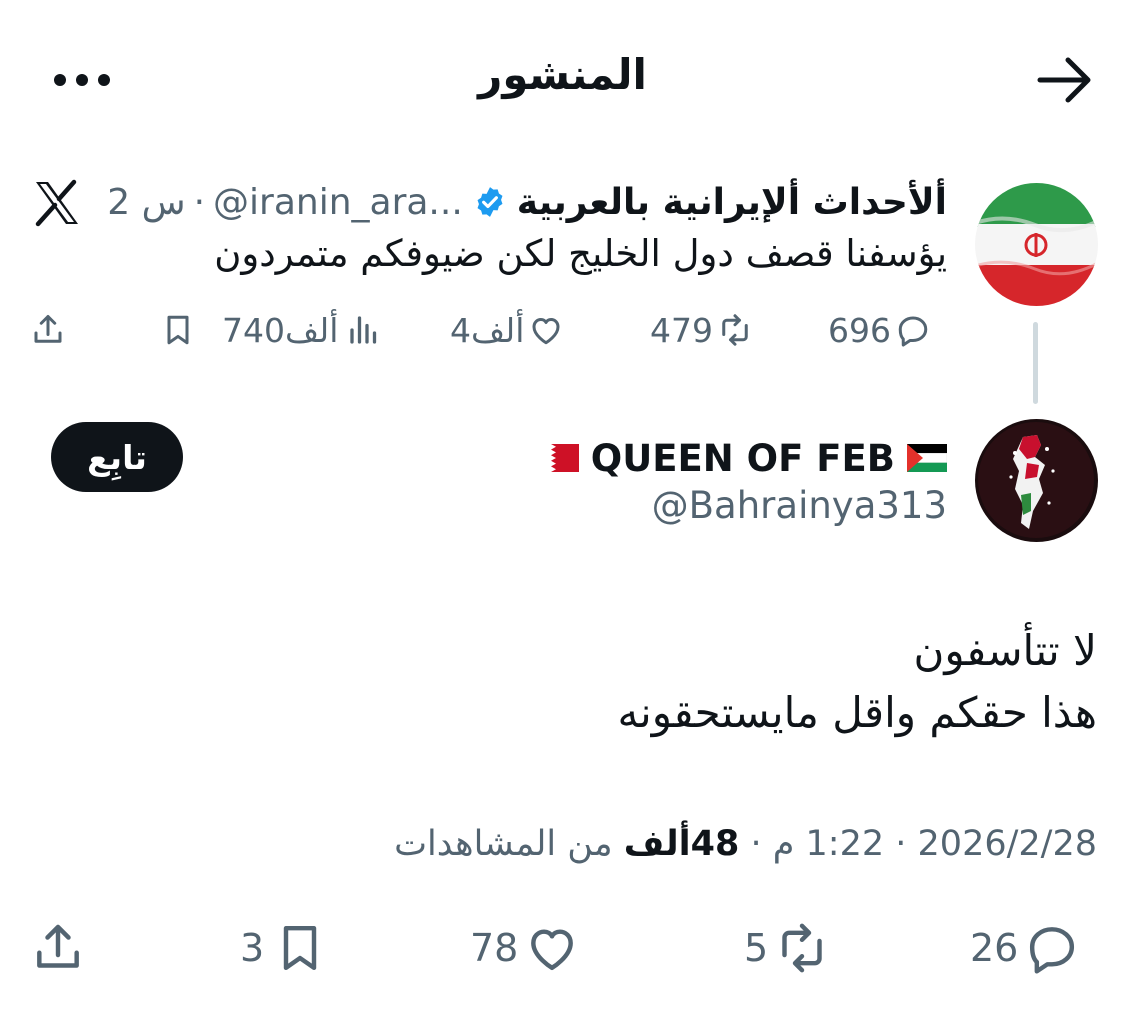 This screenshot has height=1022, width=1125. What do you see at coordinates (1025, 948) in the screenshot?
I see `reply-button: 26` at bounding box center [1025, 948].